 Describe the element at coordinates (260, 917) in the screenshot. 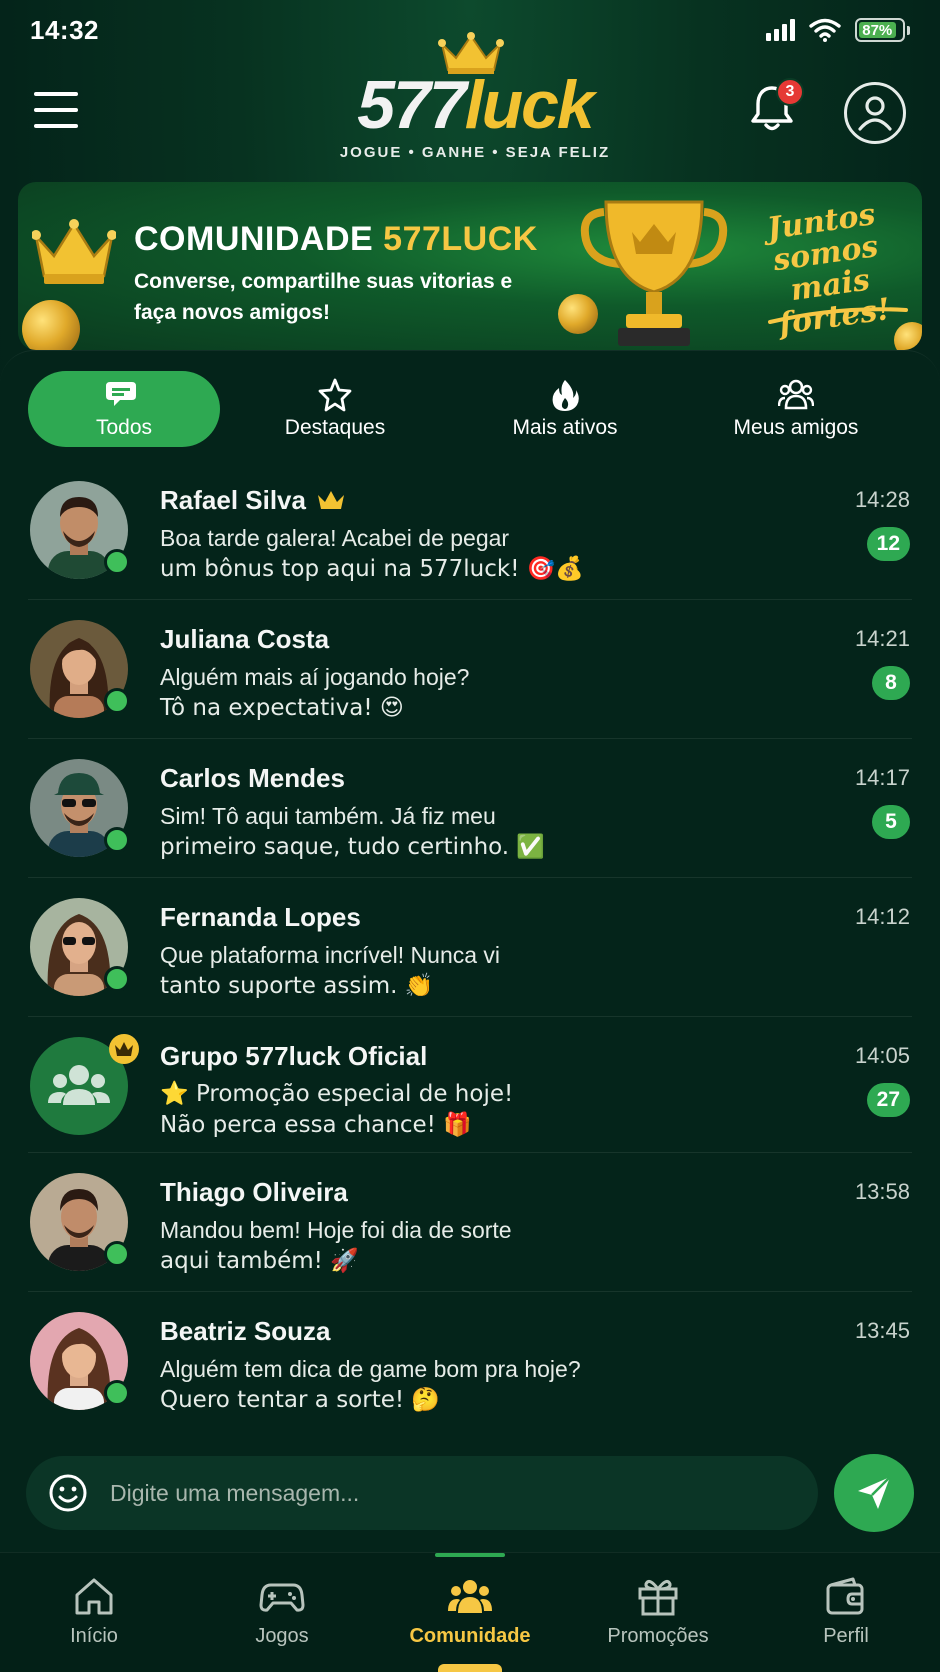

I see `chat-name: Fernanda Lopes` at that location.